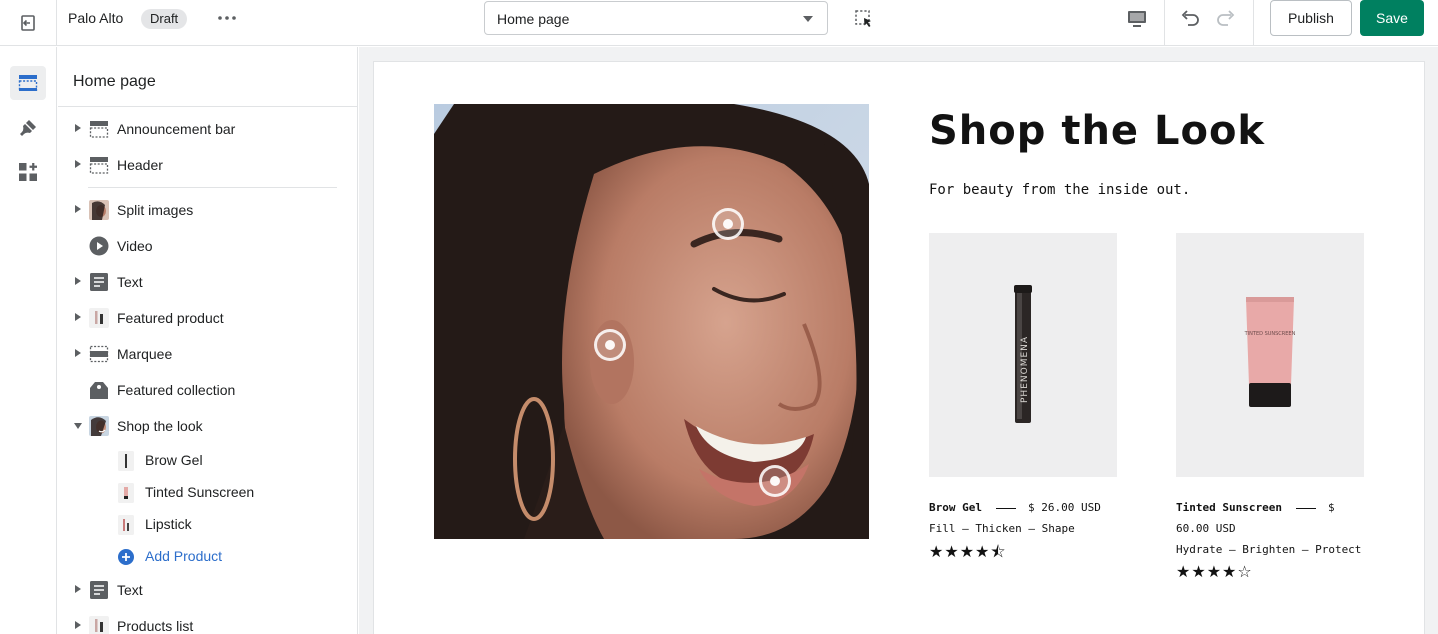 This screenshot has width=1438, height=634. I want to click on collection-tag-icon, so click(99, 390).